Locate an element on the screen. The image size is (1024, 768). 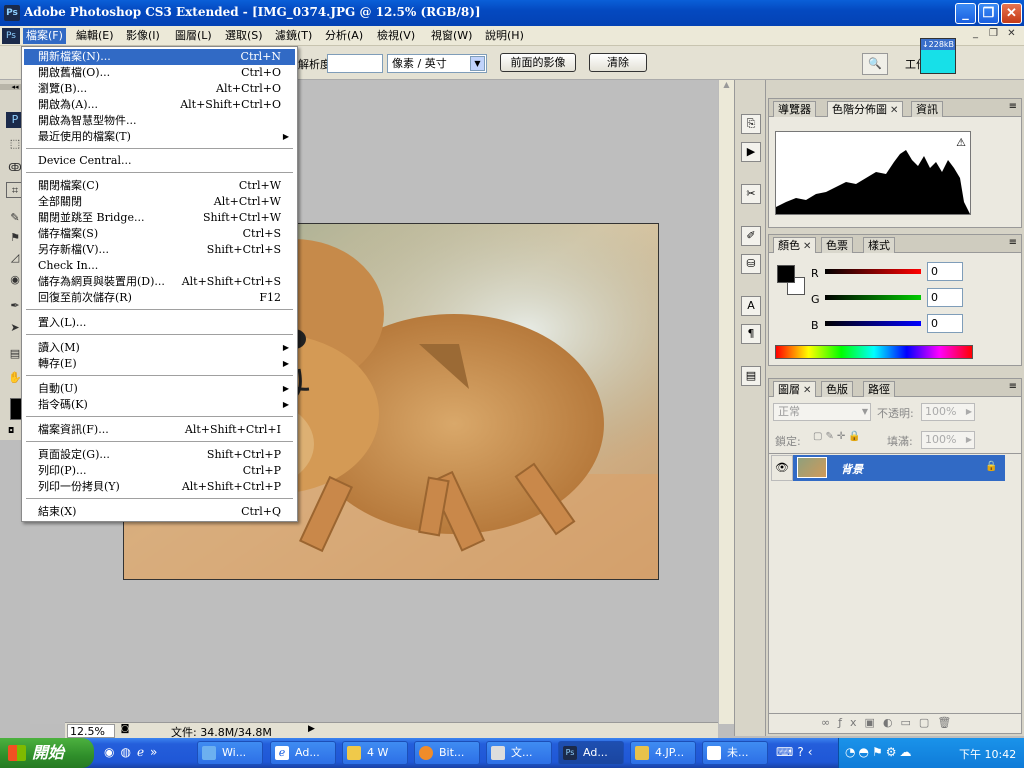
r-input: 0 is located at coordinates (945, 271).